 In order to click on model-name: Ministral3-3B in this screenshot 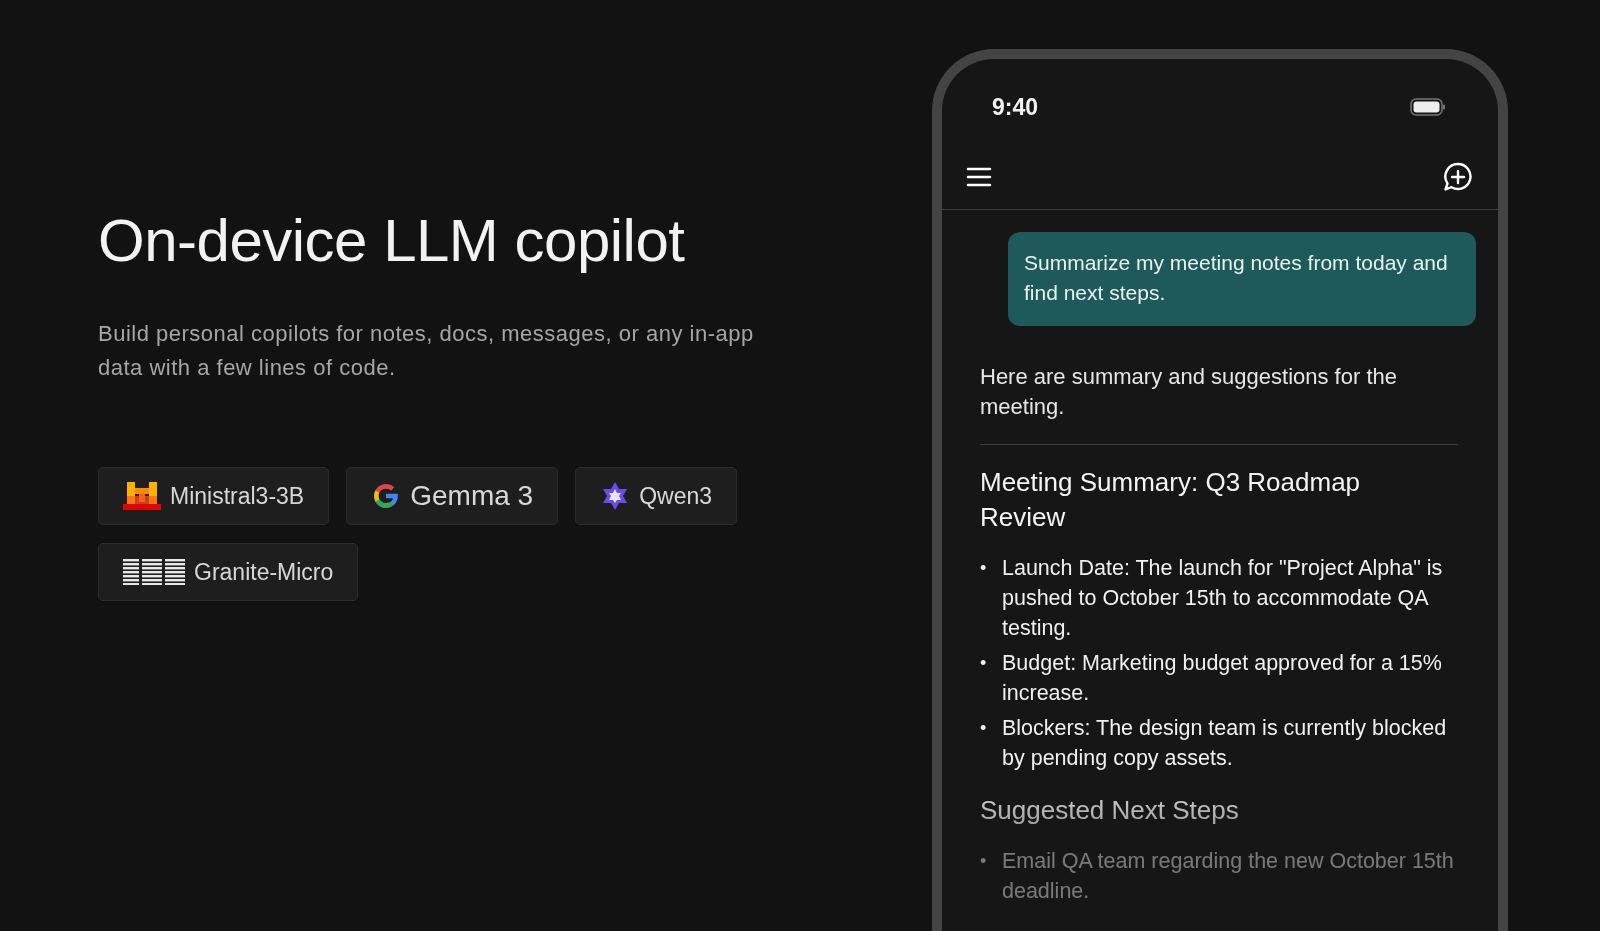, I will do `click(237, 496)`.